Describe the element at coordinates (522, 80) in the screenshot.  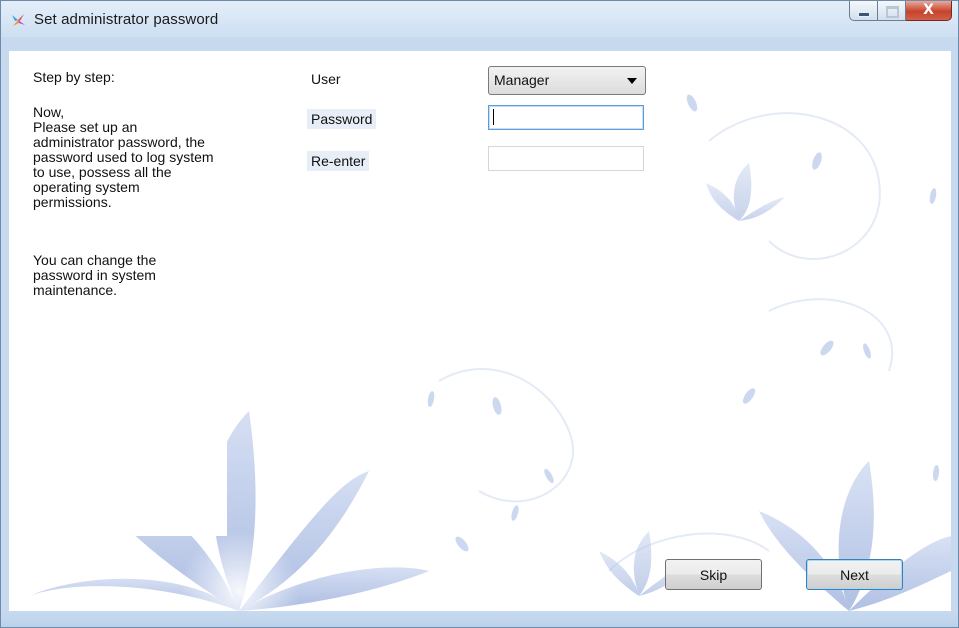
I see `user-dropdown-value: Manager` at that location.